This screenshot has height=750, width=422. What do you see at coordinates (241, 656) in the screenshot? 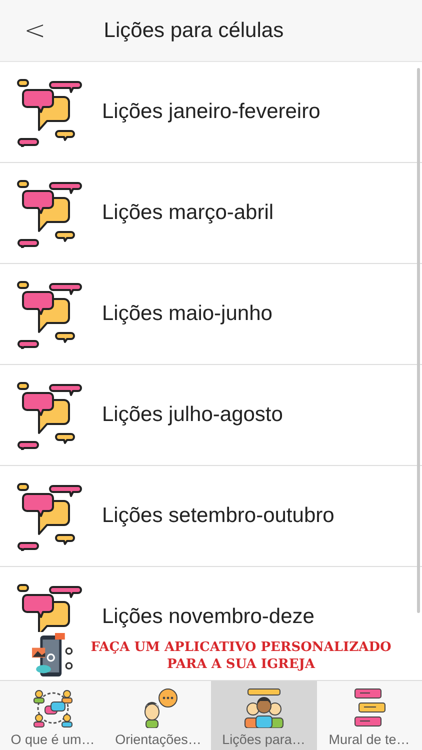
I see `ad-text: FAÇA UM APLICATIVO PERSONALIZADO PARA A SUA IGREJA` at bounding box center [241, 656].